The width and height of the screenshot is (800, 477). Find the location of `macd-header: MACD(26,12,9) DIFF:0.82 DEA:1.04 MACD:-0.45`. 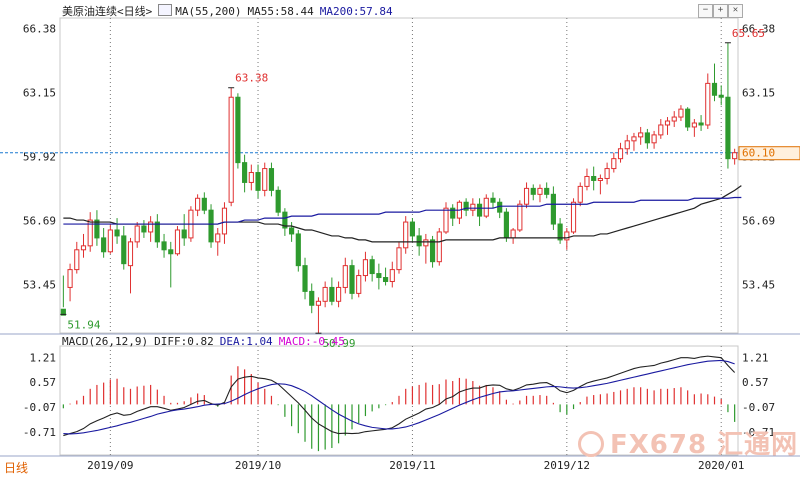

macd-header: MACD(26,12,9) DIFF:0.82 DEA:1.04 MACD:-0.45 is located at coordinates (203, 342).